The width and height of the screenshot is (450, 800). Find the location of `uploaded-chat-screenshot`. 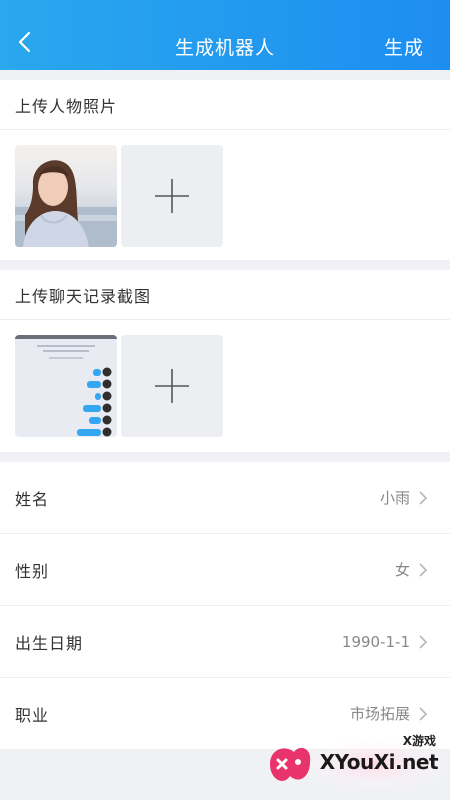

uploaded-chat-screenshot is located at coordinates (66, 386).